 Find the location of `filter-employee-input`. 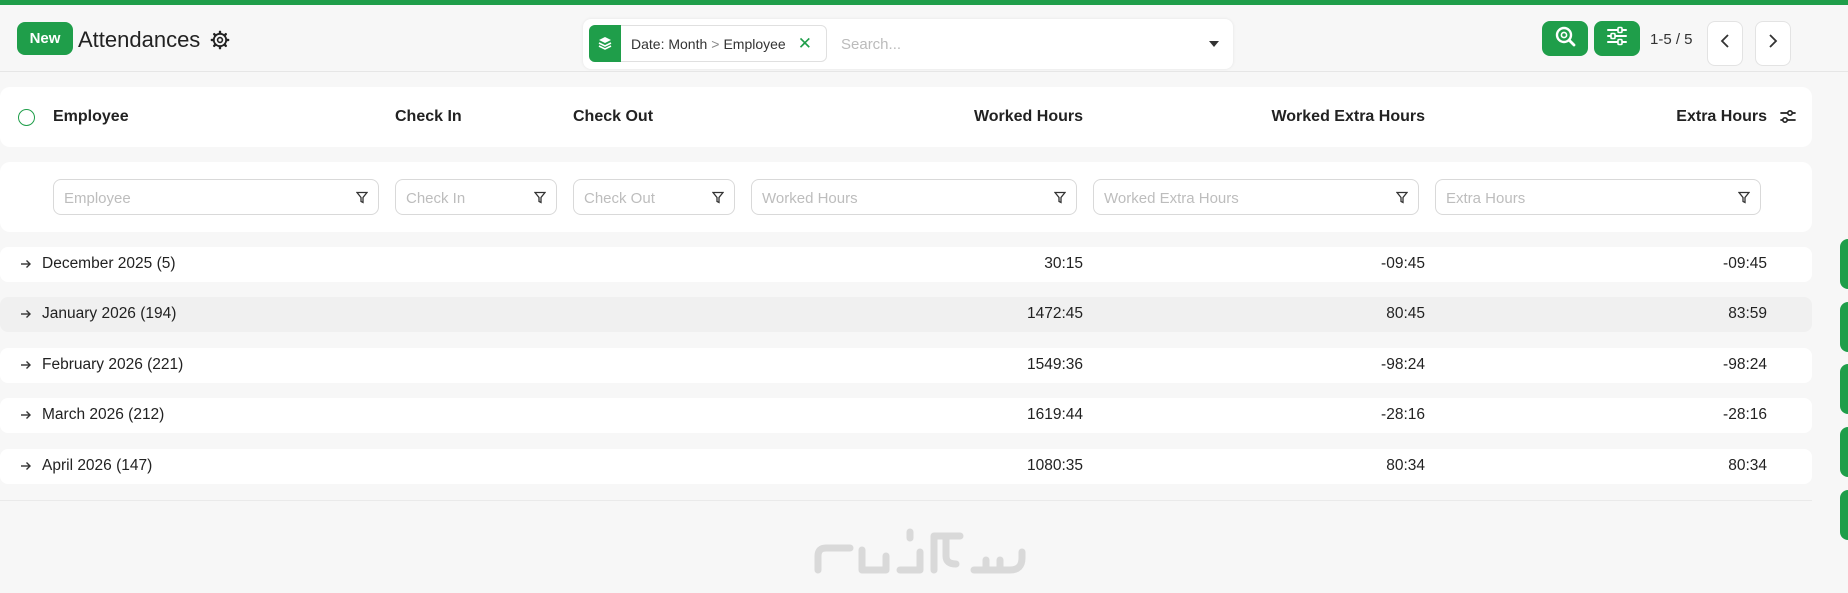

filter-employee-input is located at coordinates (206, 198).